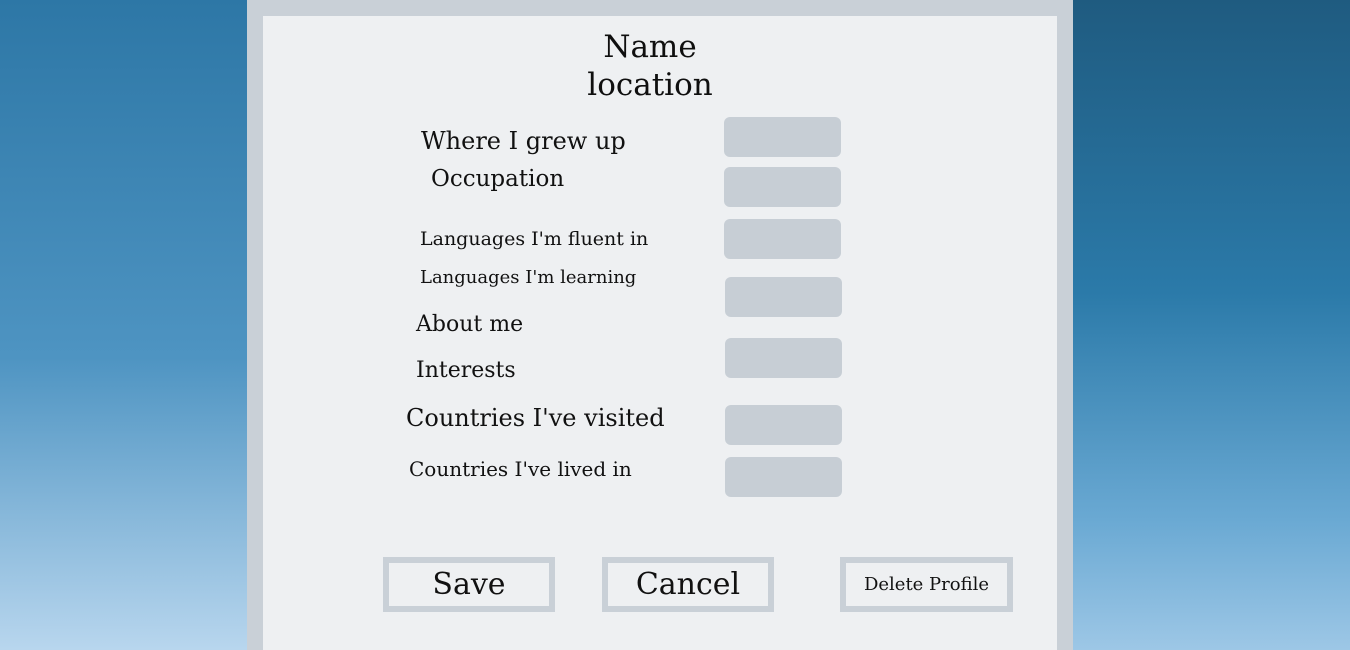 Image resolution: width=1350 pixels, height=650 pixels. I want to click on countries-visited-input, so click(783, 425).